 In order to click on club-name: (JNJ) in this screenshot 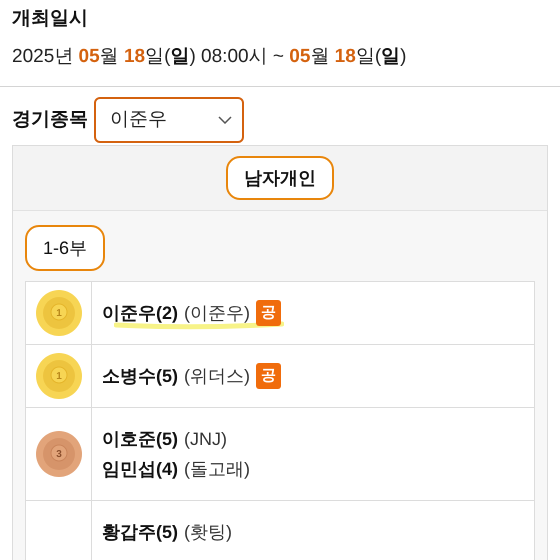, I will do `click(205, 439)`.